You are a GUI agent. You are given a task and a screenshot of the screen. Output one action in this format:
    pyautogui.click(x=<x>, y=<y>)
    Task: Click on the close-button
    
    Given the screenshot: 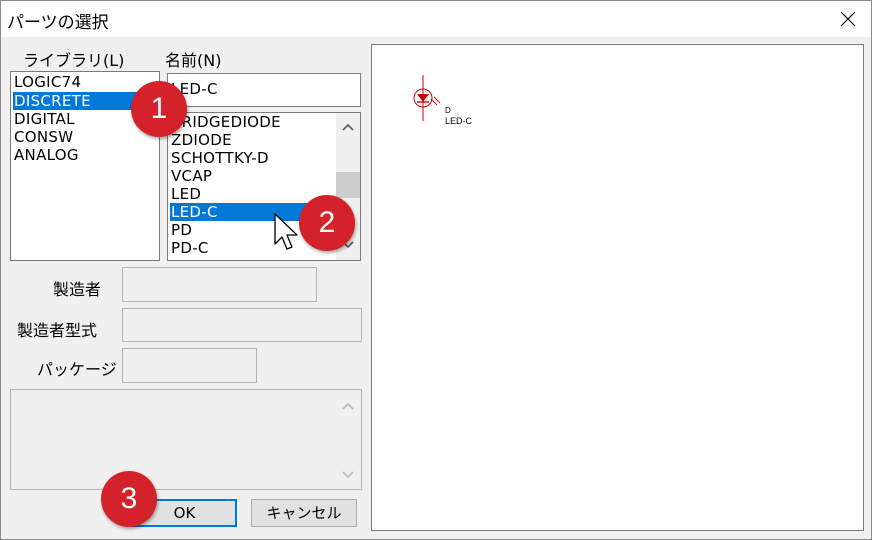 What is the action you would take?
    pyautogui.click(x=848, y=19)
    